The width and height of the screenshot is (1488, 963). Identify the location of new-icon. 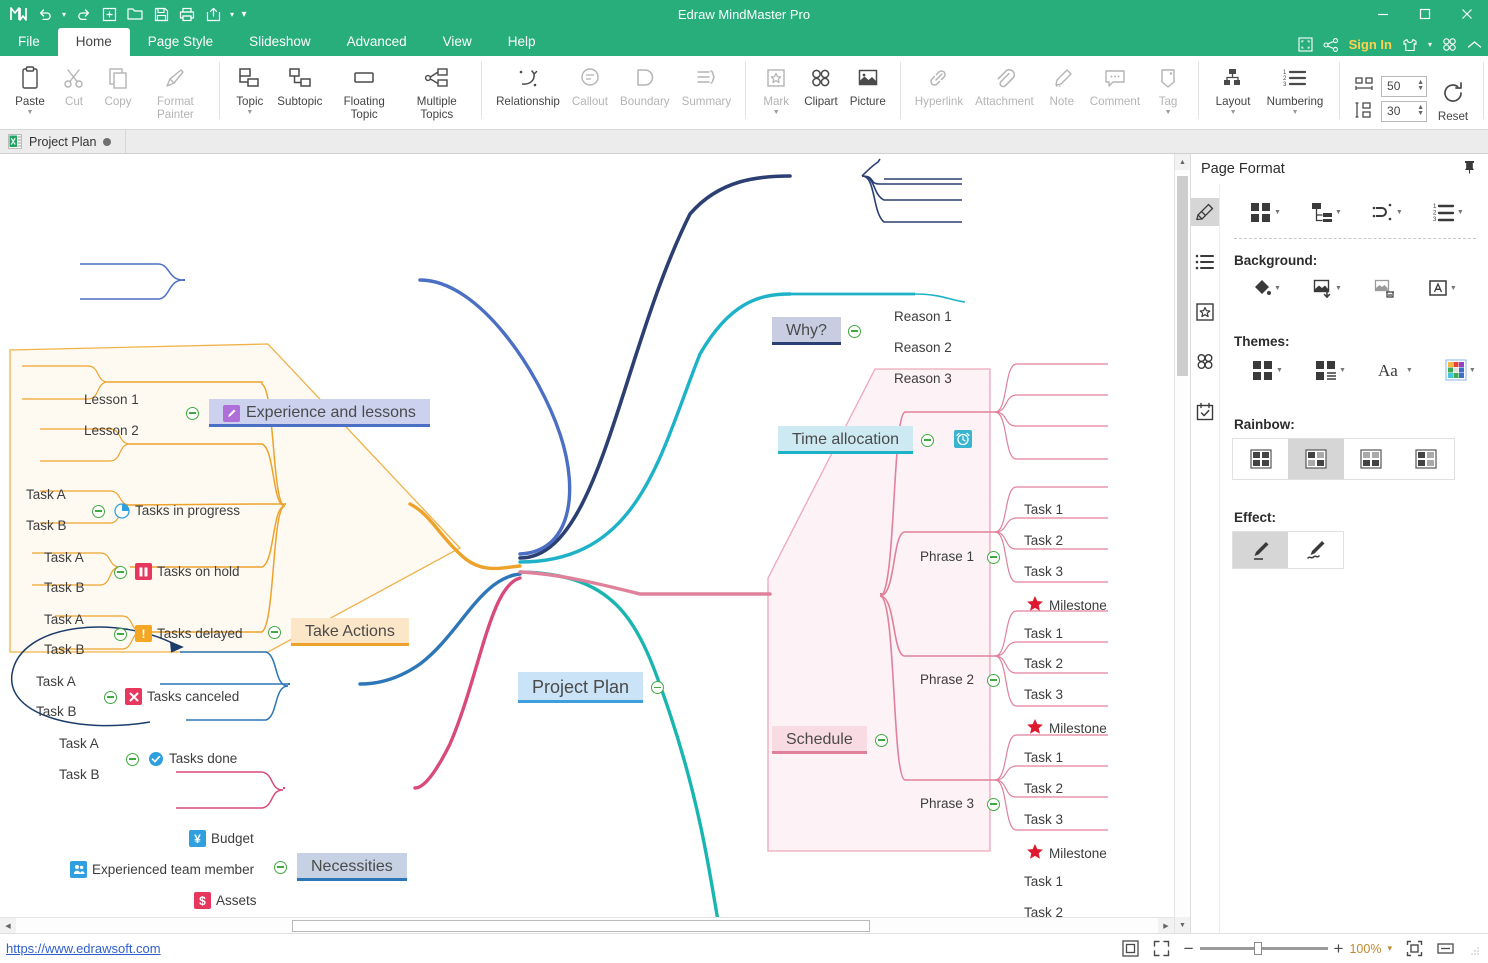
(109, 14).